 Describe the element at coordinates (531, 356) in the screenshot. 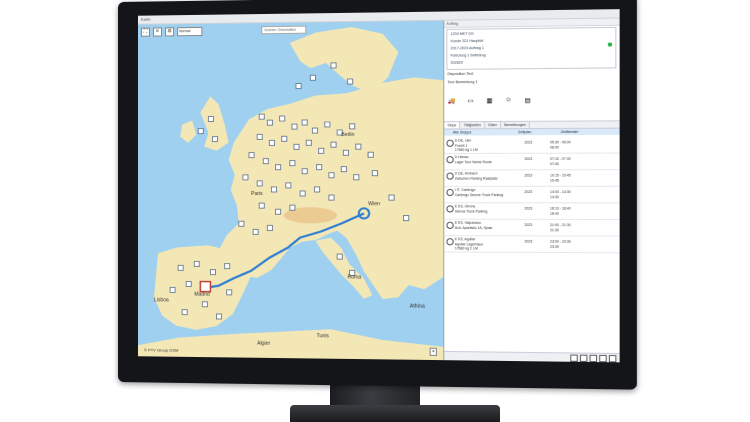

I see `panel-status-bar` at that location.